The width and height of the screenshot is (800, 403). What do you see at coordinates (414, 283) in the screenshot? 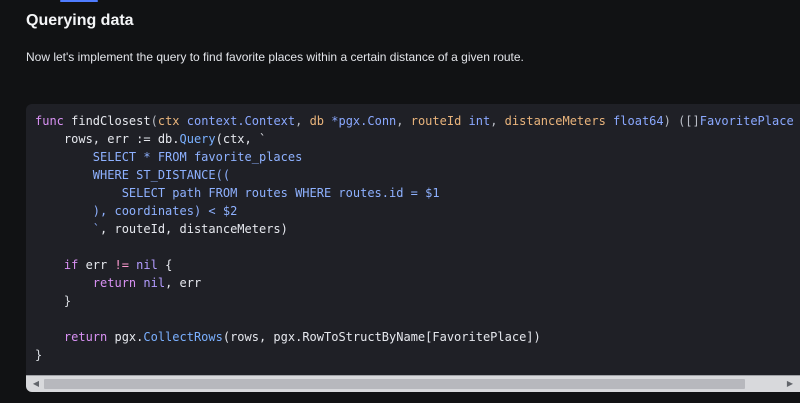
I see `code-line-10: return nil, err` at bounding box center [414, 283].